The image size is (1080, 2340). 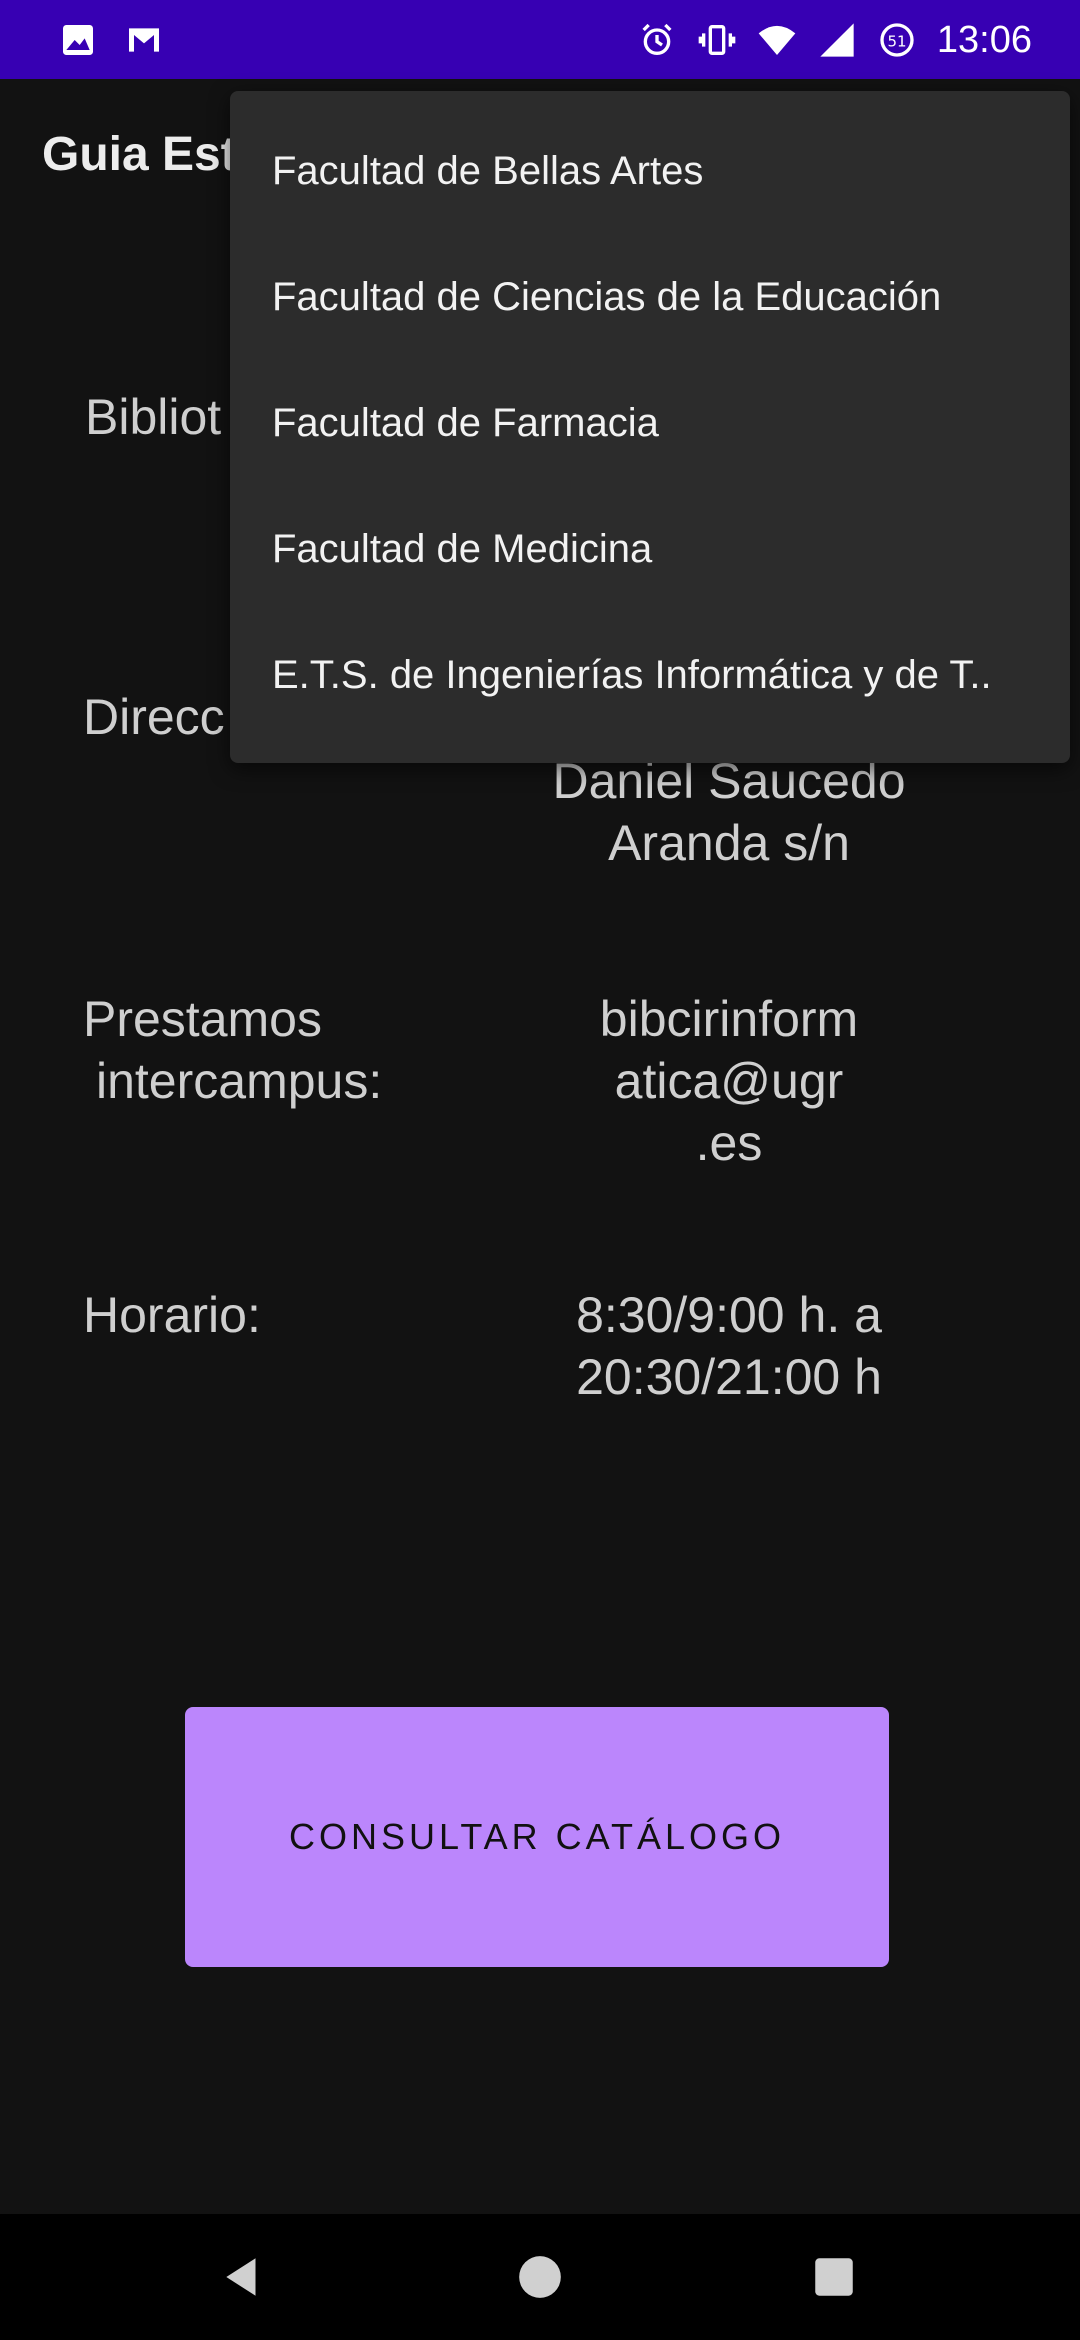 I want to click on address-value-line2: Aranda s/n, so click(x=729, y=843).